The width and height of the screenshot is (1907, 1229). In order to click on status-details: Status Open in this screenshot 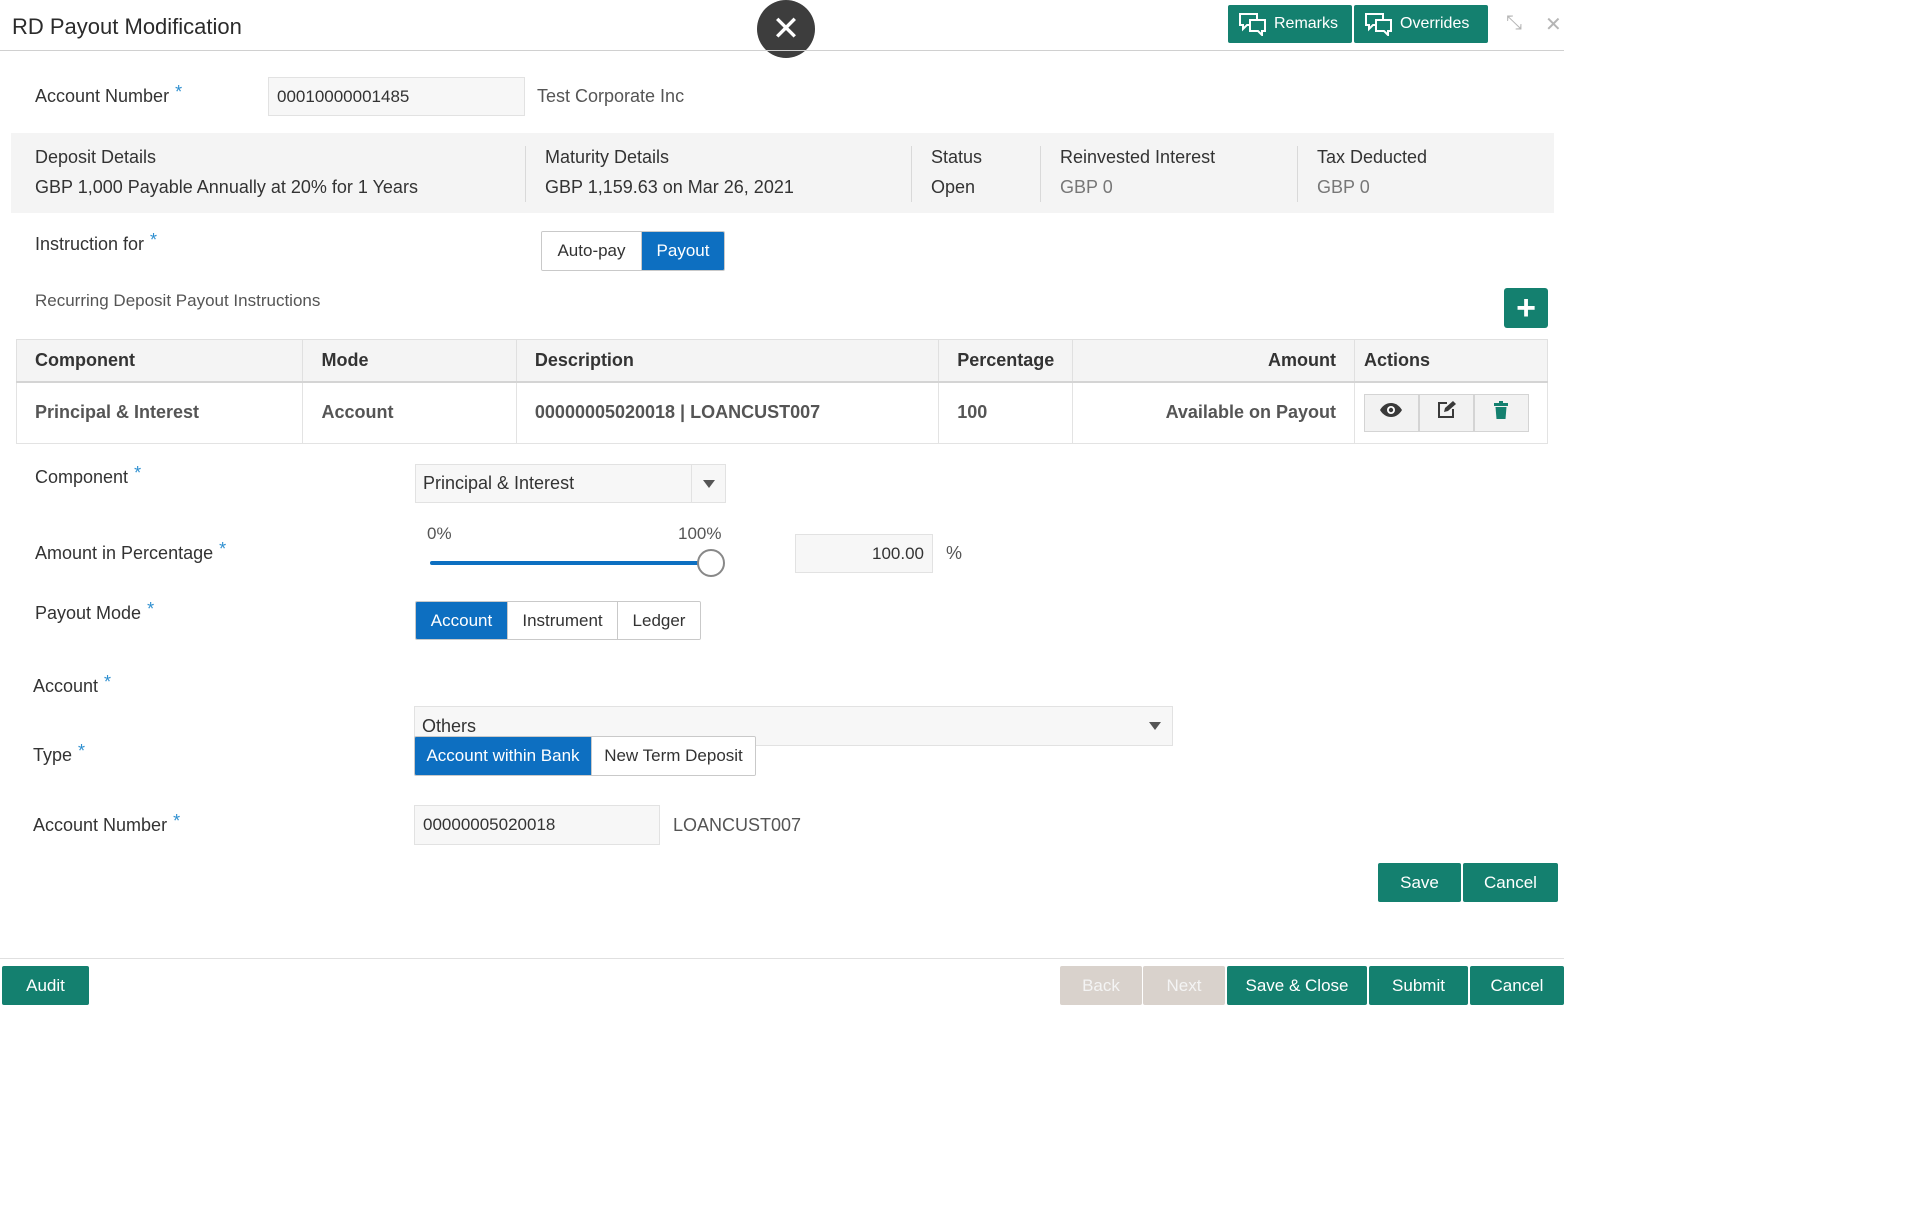, I will do `click(957, 172)`.